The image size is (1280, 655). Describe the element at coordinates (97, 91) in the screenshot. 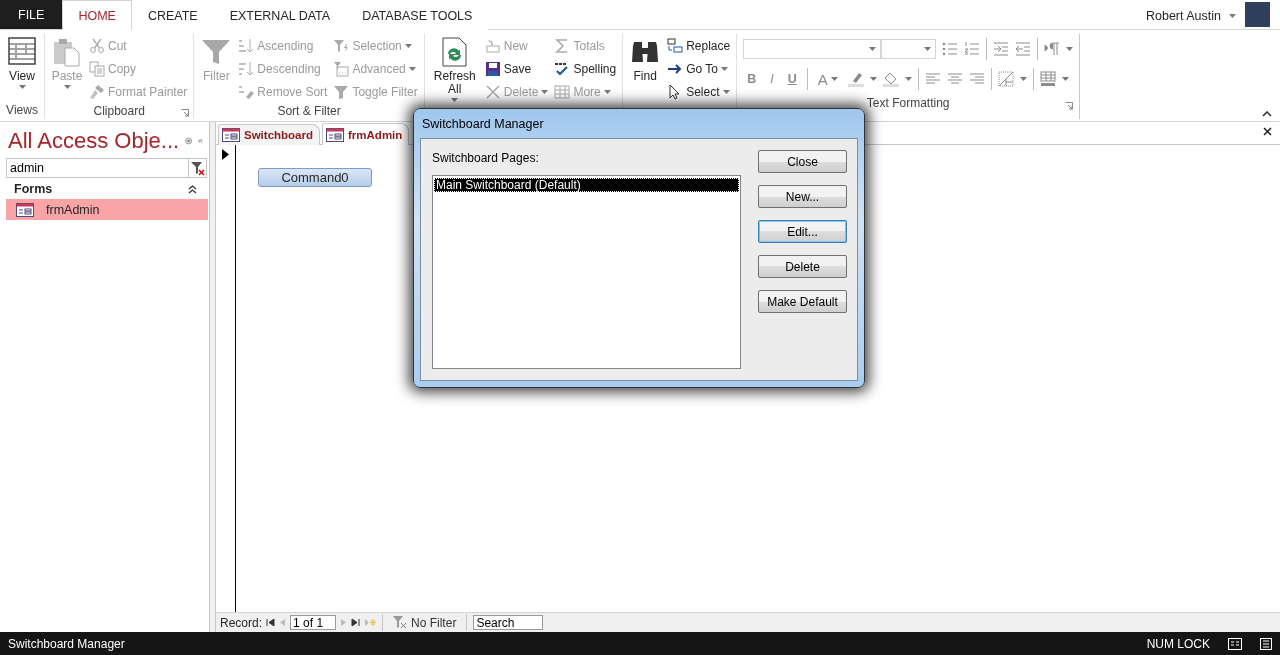

I see `paintbrush-icon` at that location.